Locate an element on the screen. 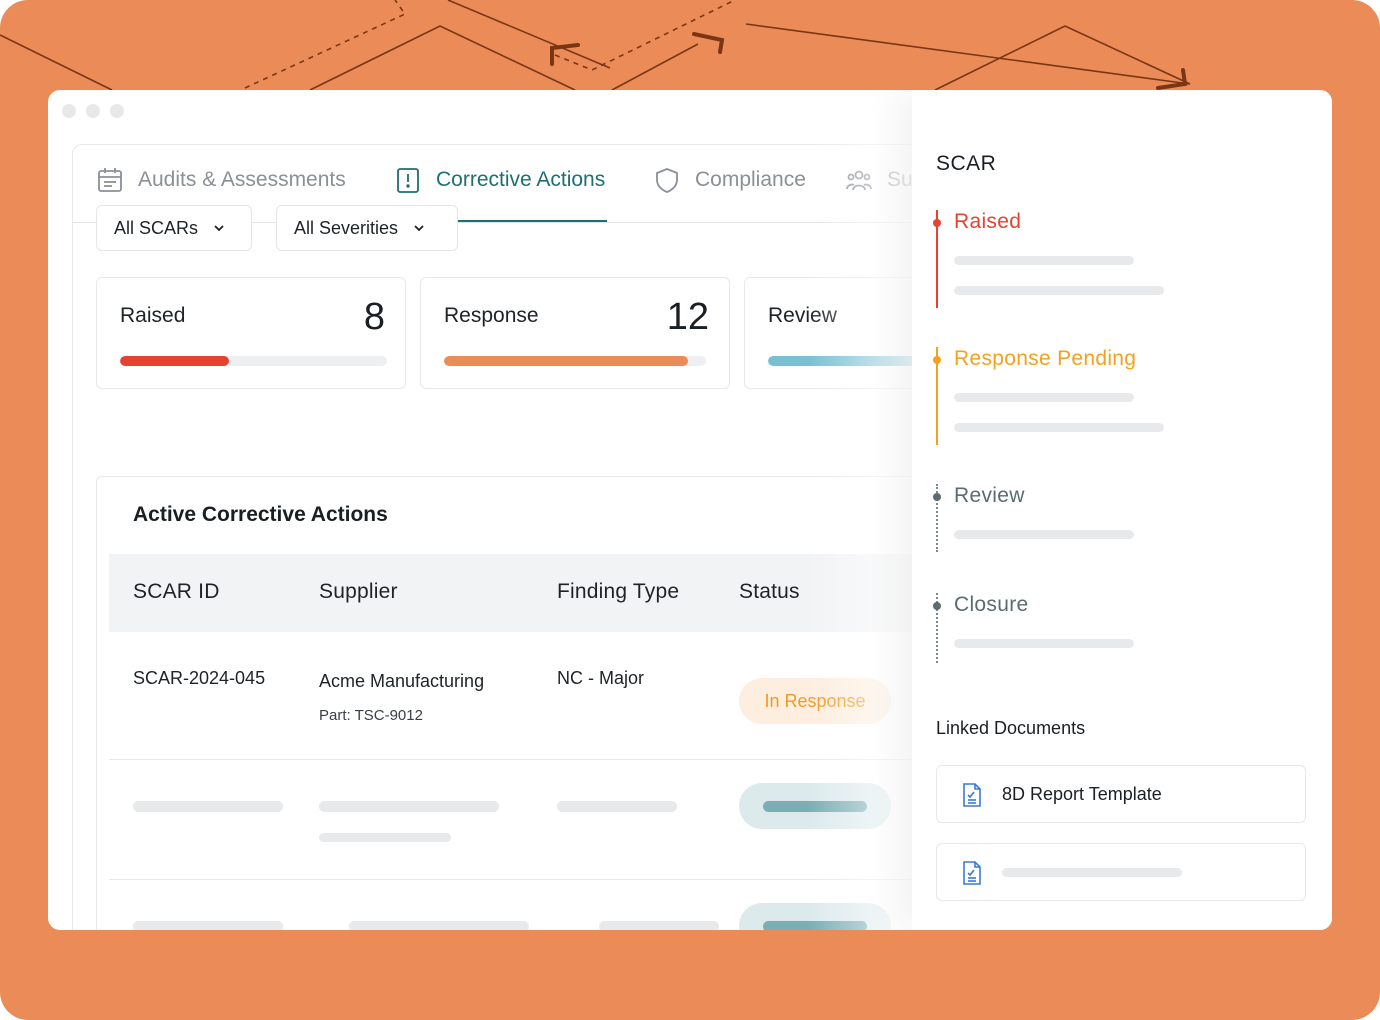  tab-compliance: Compliance is located at coordinates (729, 194).